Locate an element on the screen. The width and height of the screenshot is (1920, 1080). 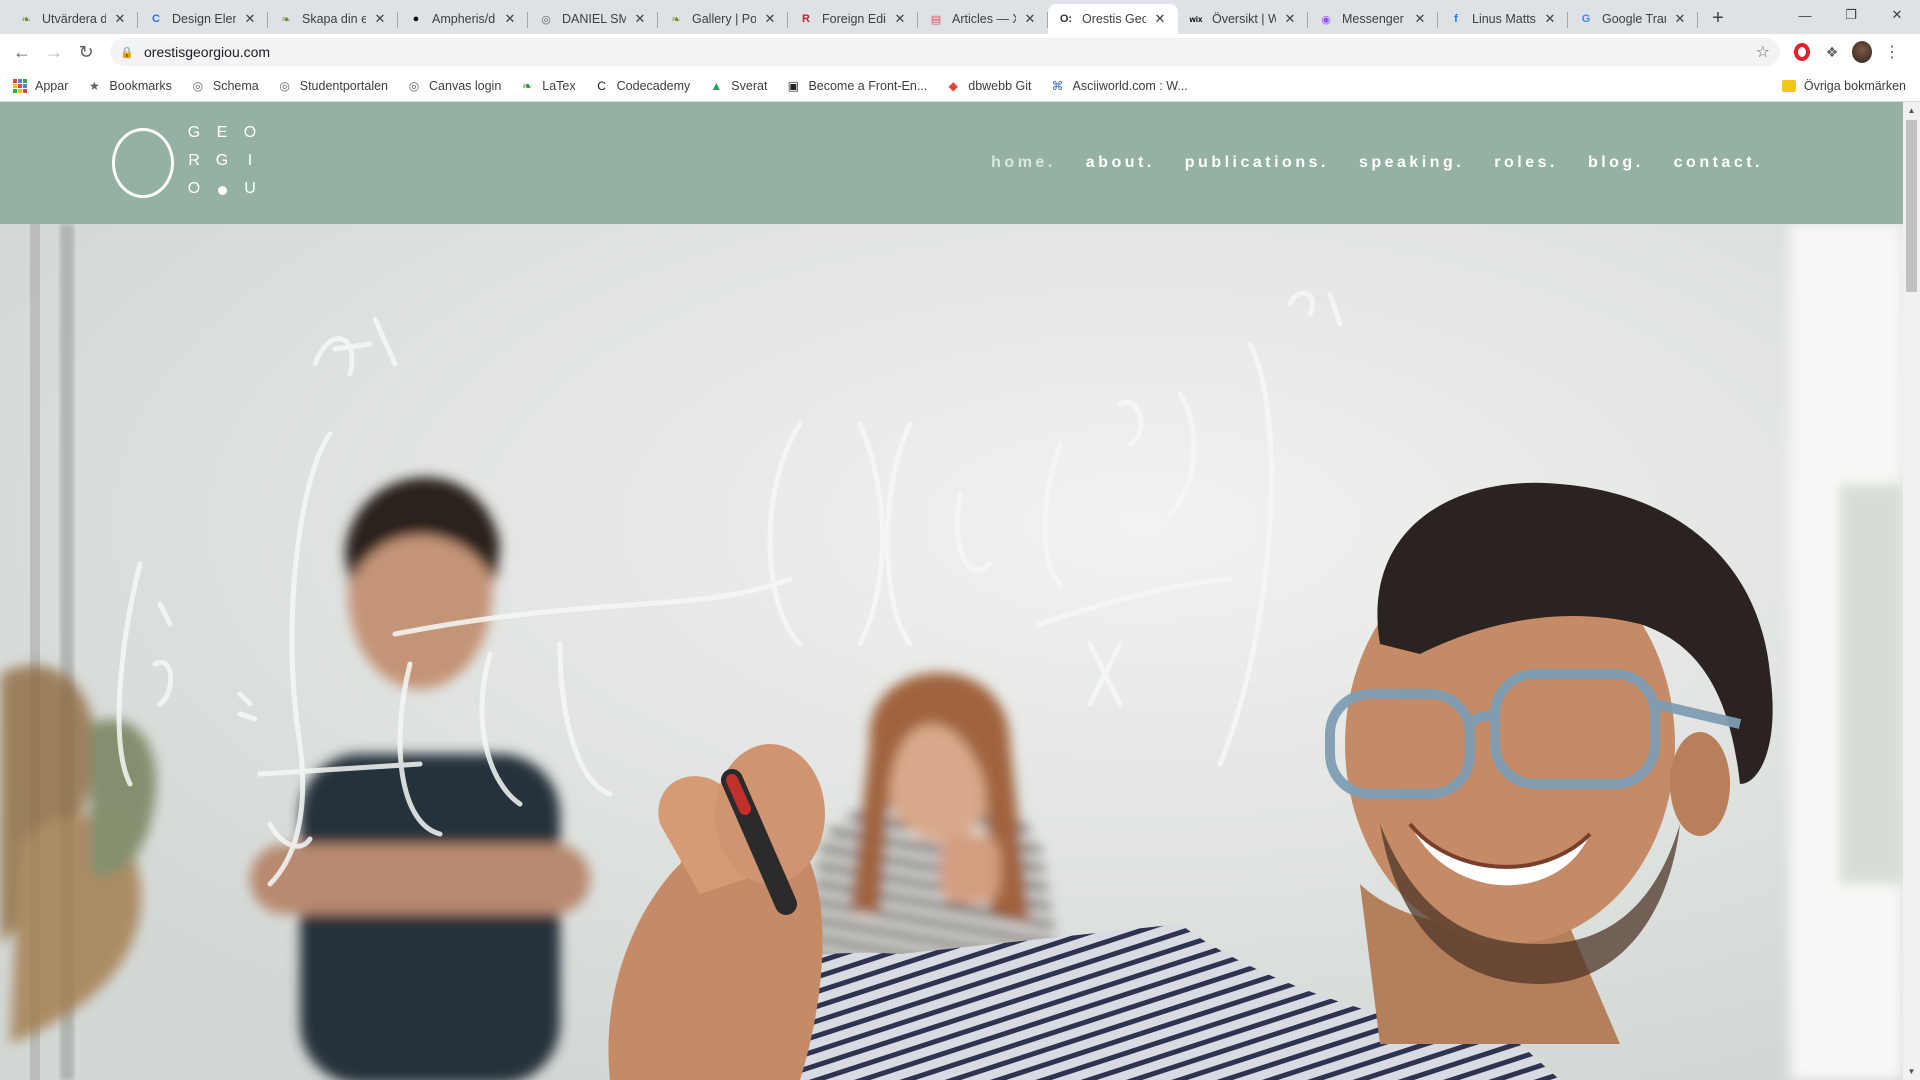
nav-link-roles: roles. is located at coordinates (1526, 163).